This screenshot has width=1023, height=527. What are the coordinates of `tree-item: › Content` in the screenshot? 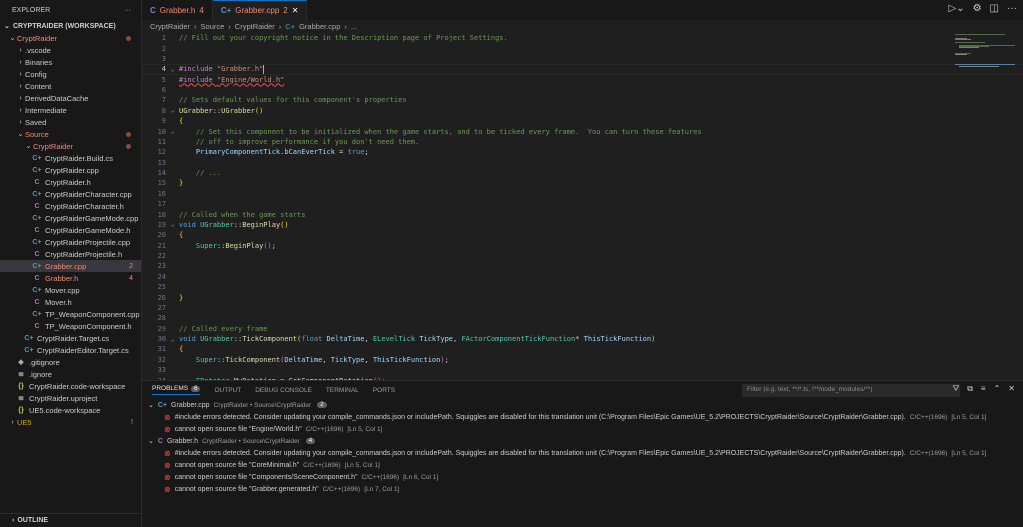 It's located at (70, 86).